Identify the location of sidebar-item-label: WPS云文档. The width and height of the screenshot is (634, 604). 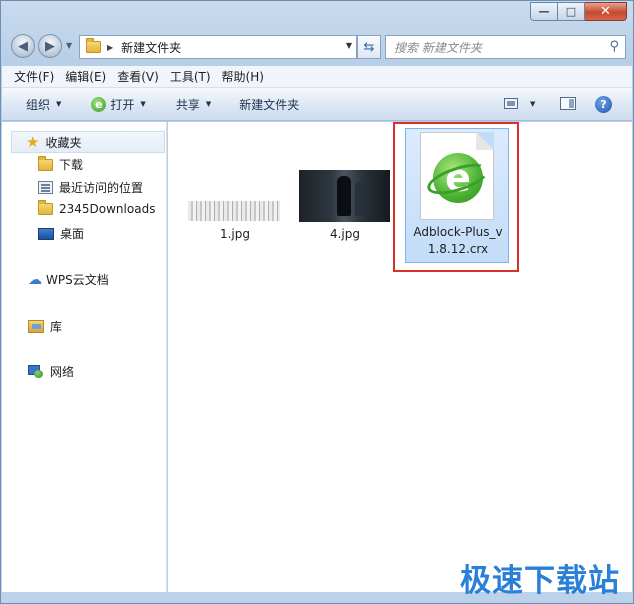
(77, 280).